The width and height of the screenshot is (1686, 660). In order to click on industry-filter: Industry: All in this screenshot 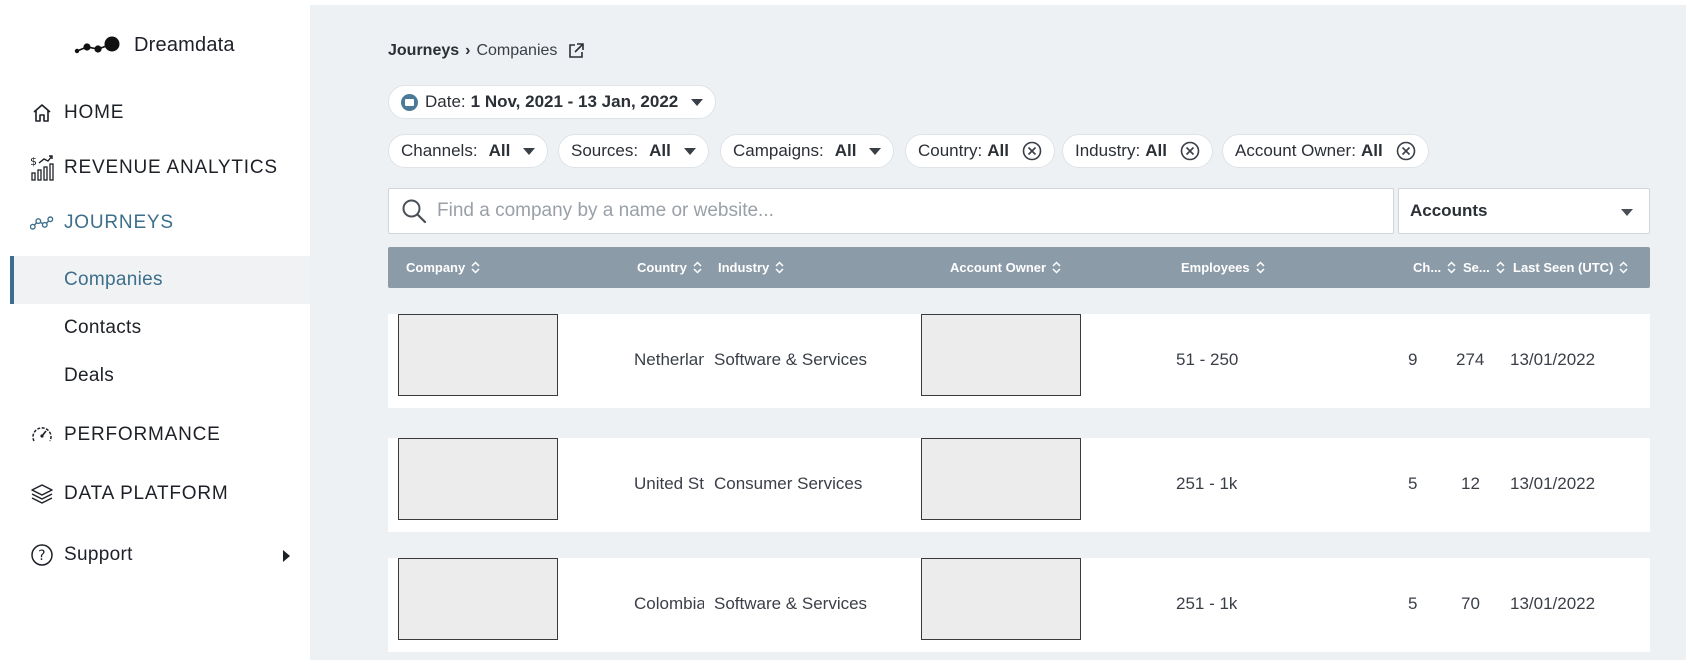, I will do `click(1137, 151)`.